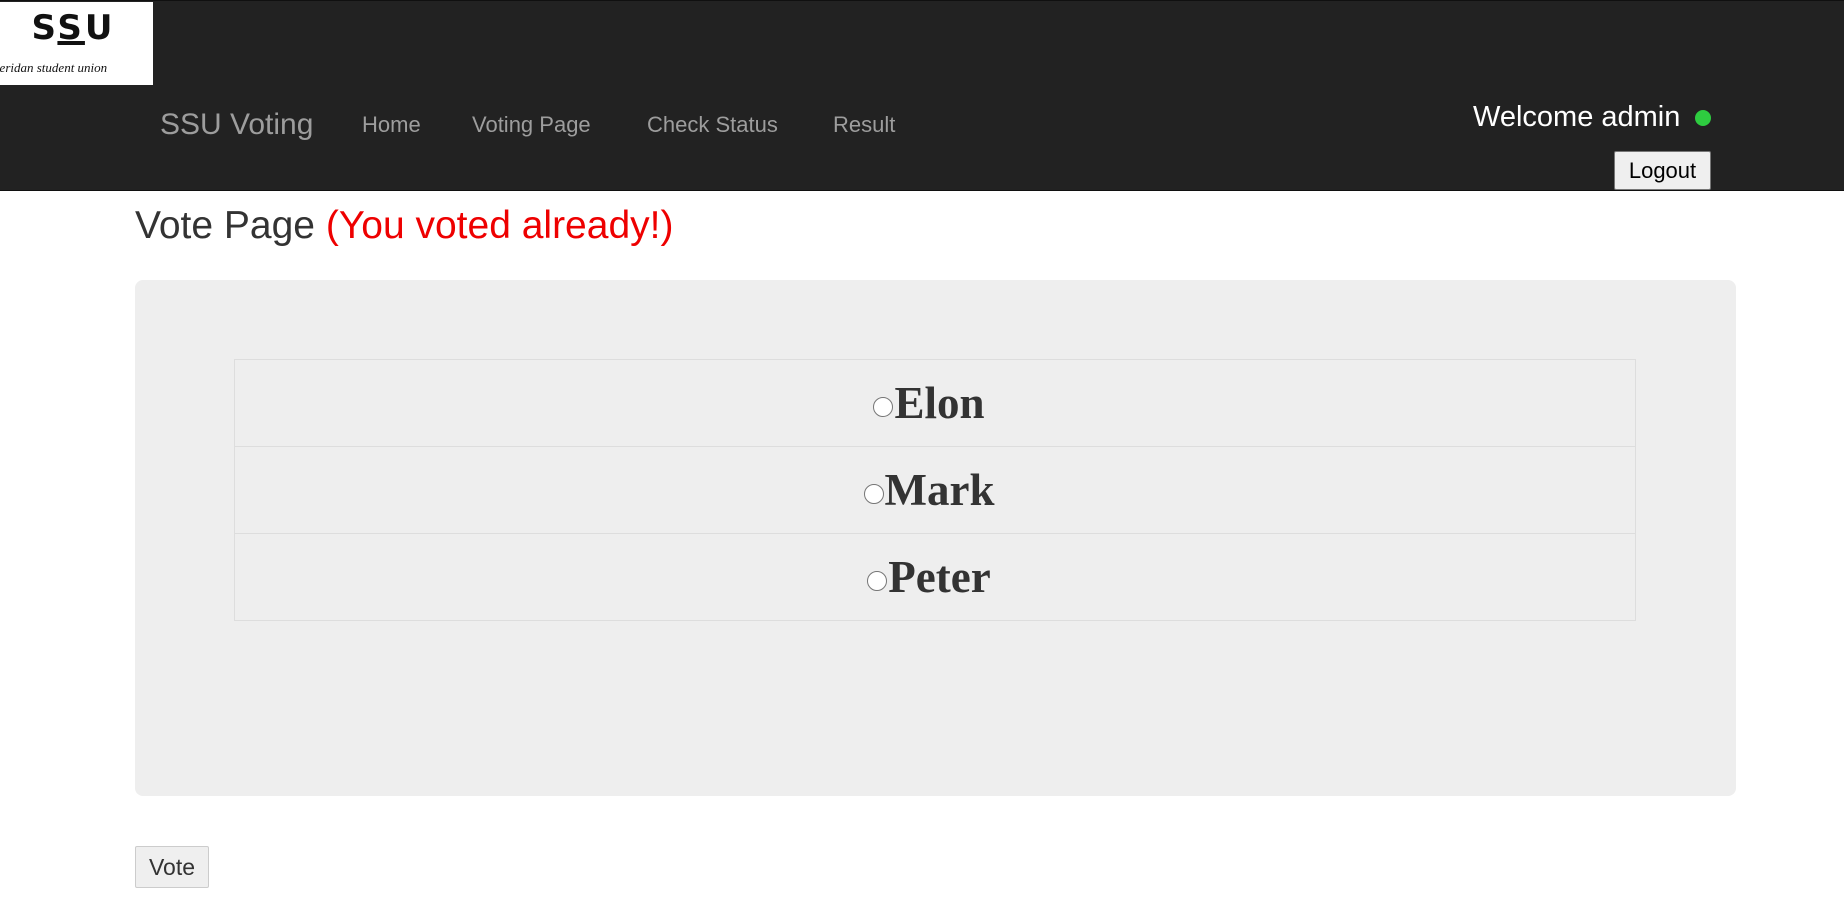  What do you see at coordinates (225, 225) in the screenshot?
I see `page-title-text: Vote Page` at bounding box center [225, 225].